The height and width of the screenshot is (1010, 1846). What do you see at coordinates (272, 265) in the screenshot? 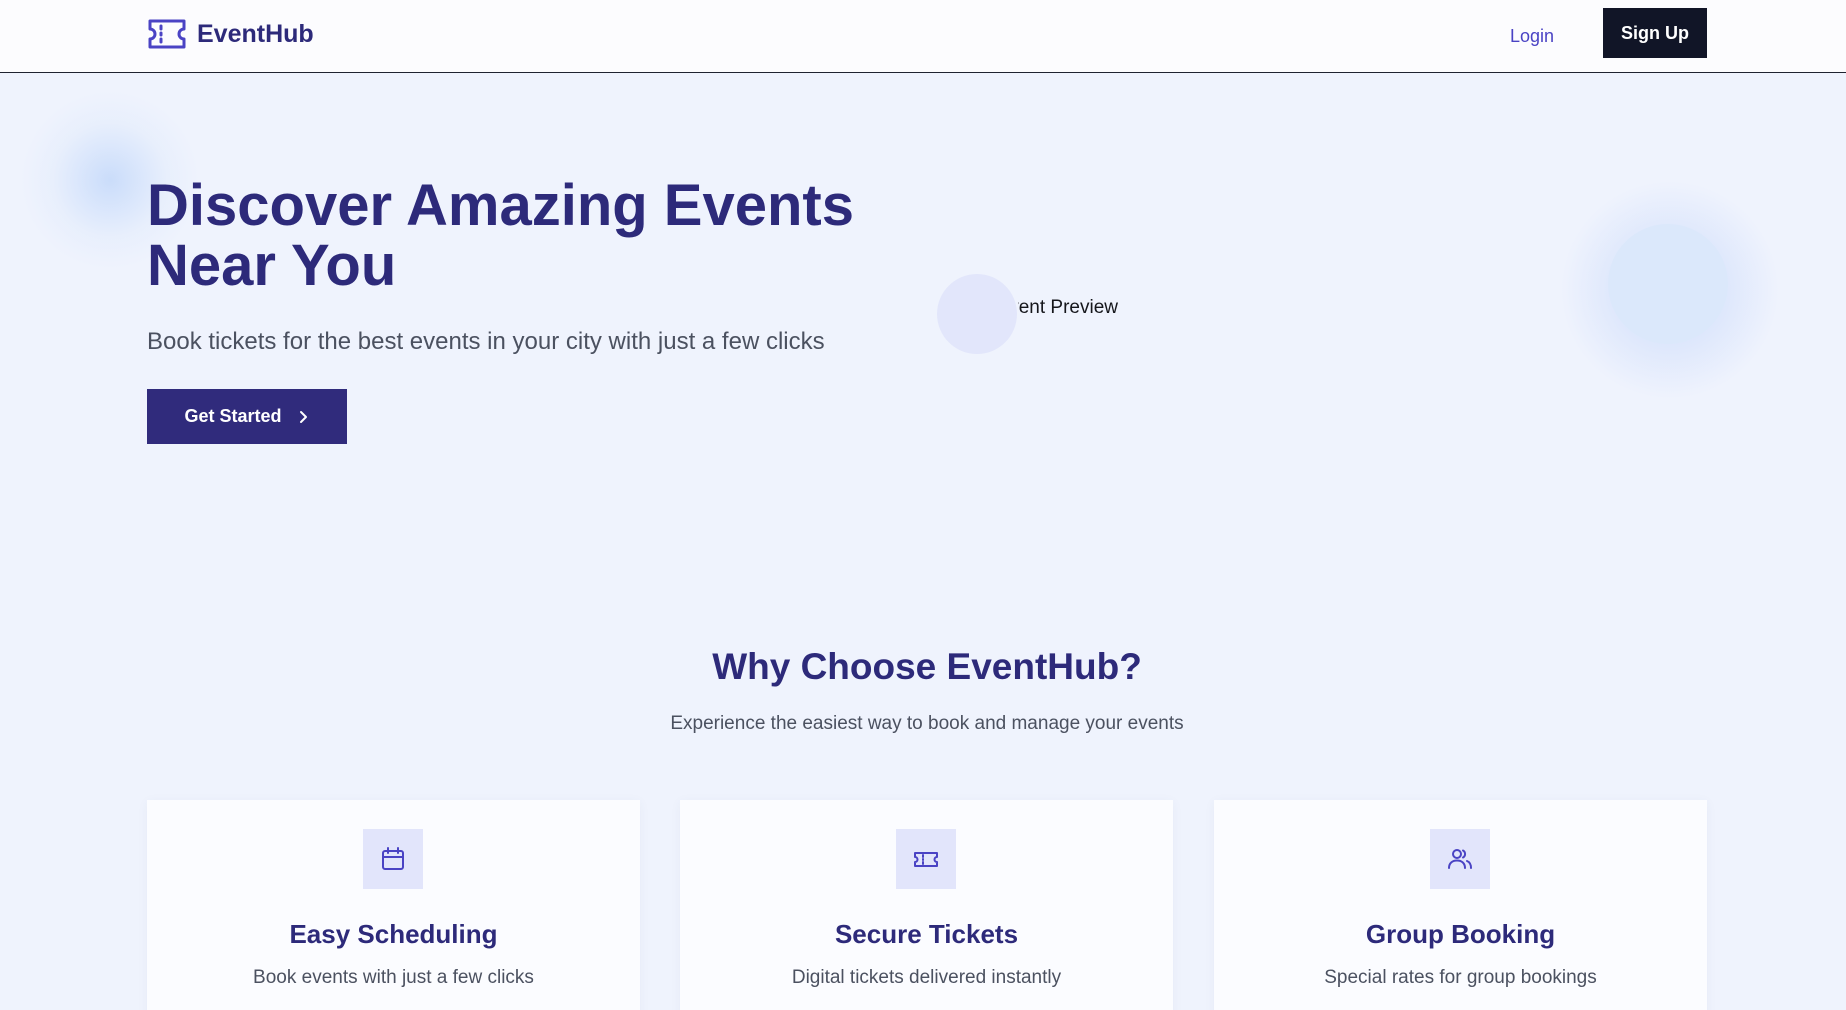
I see `hero-title-line-2: Near You` at bounding box center [272, 265].